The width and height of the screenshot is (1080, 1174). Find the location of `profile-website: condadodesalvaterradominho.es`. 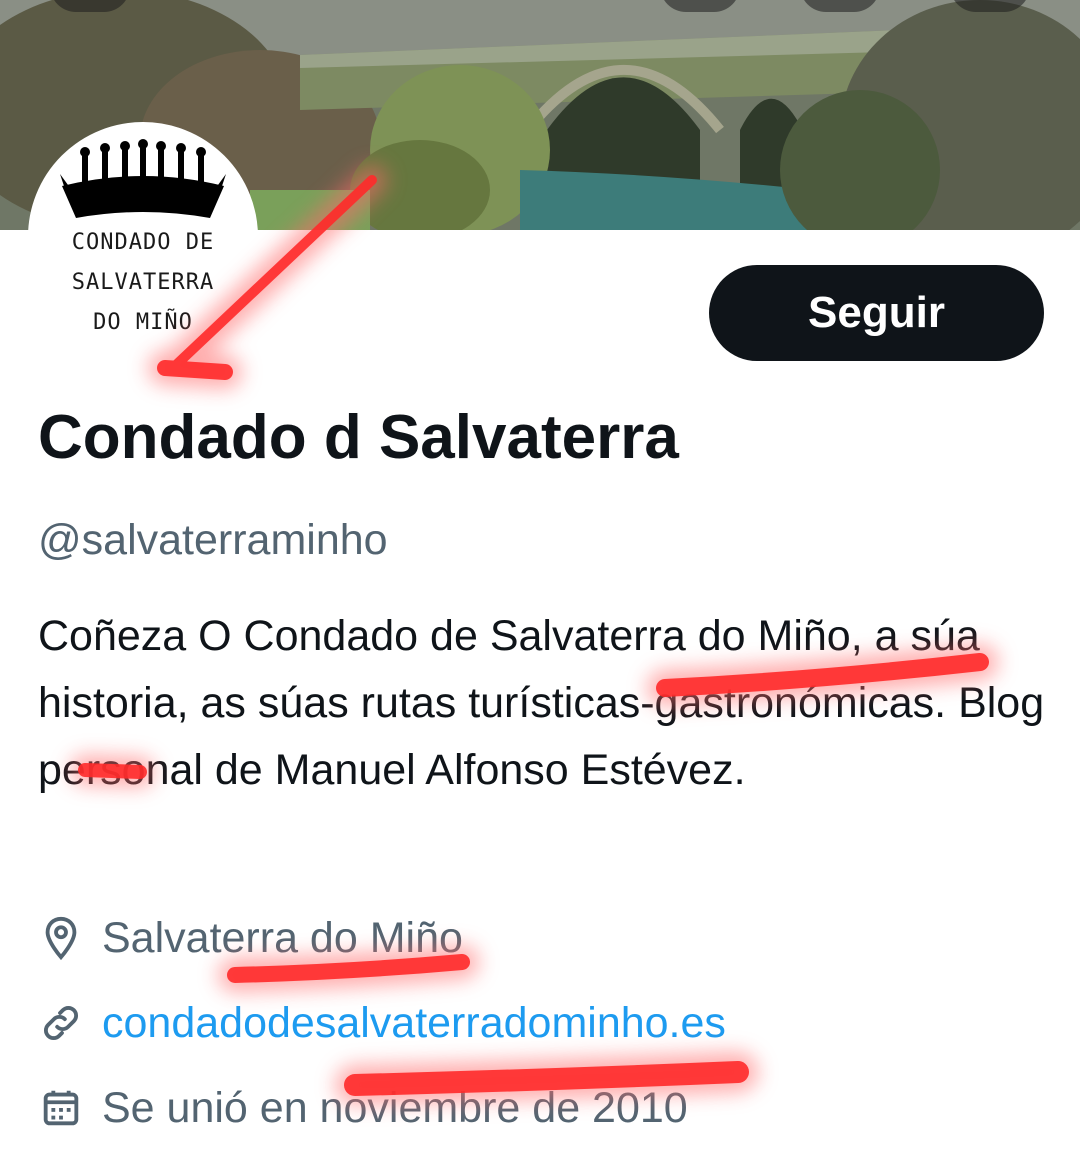

profile-website: condadodesalvaterradominho.es is located at coordinates (382, 1023).